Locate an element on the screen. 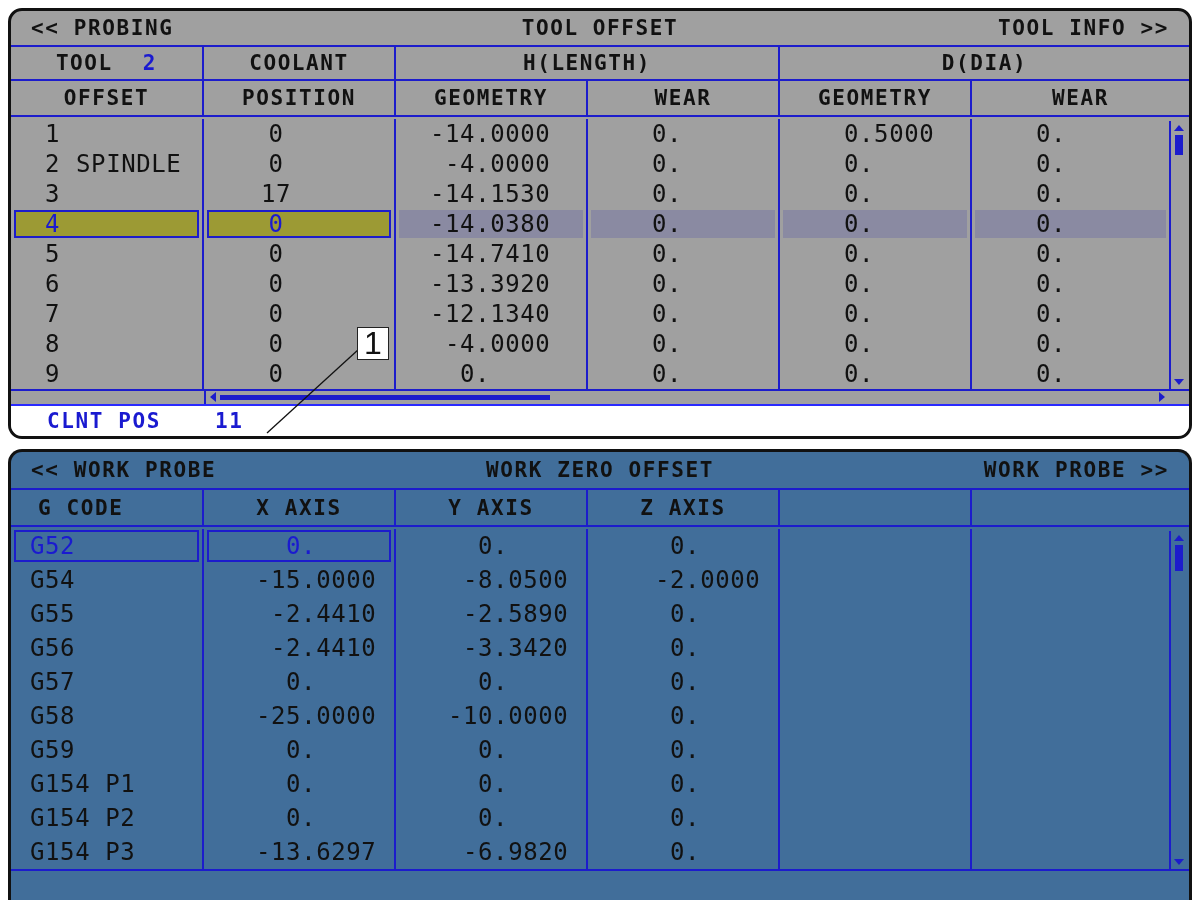 This screenshot has width=1200, height=900. table-cell: 3 is located at coordinates (107, 193).